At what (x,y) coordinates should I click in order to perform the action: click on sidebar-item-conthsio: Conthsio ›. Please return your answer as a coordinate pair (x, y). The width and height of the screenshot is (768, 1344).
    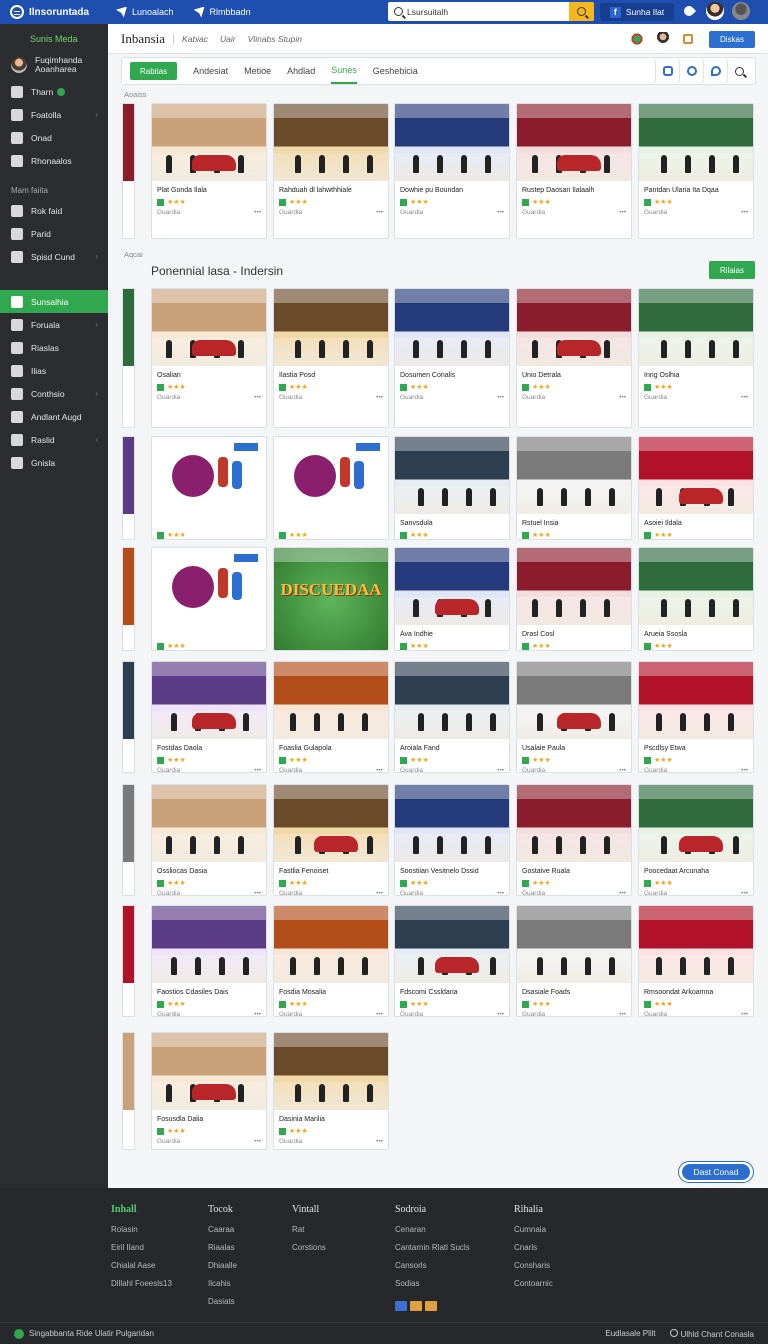
    Looking at the image, I should click on (54, 393).